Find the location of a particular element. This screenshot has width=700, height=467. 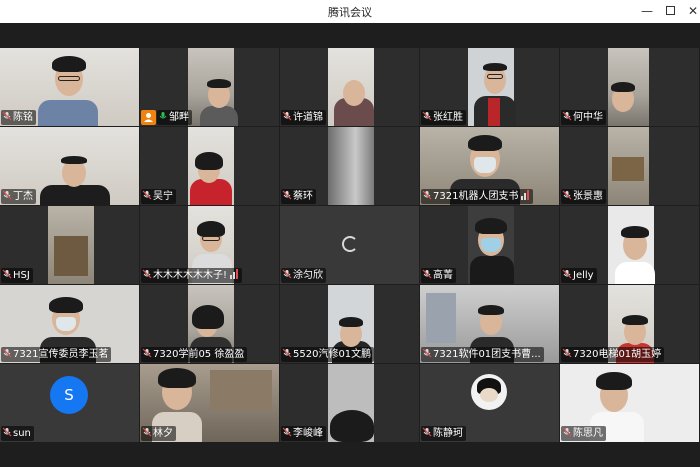

participant-name: Jelly is located at coordinates (579, 275).